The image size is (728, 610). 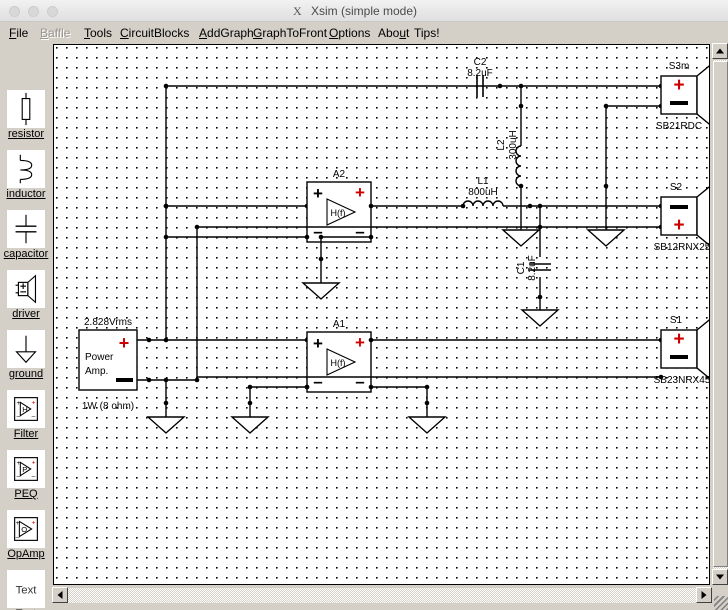 What do you see at coordinates (540, 318) in the screenshot?
I see `ground-c1` at bounding box center [540, 318].